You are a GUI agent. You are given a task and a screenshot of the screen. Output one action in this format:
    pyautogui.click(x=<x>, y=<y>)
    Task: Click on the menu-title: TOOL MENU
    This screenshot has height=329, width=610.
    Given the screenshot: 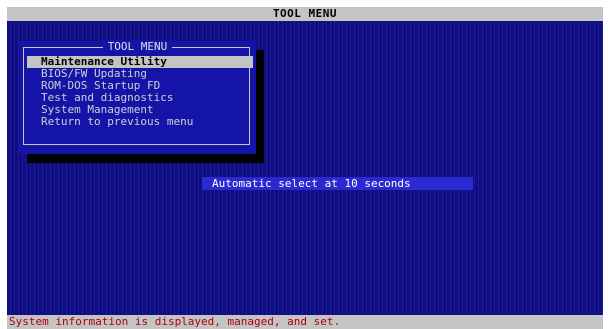 What is the action you would take?
    pyautogui.click(x=137, y=46)
    